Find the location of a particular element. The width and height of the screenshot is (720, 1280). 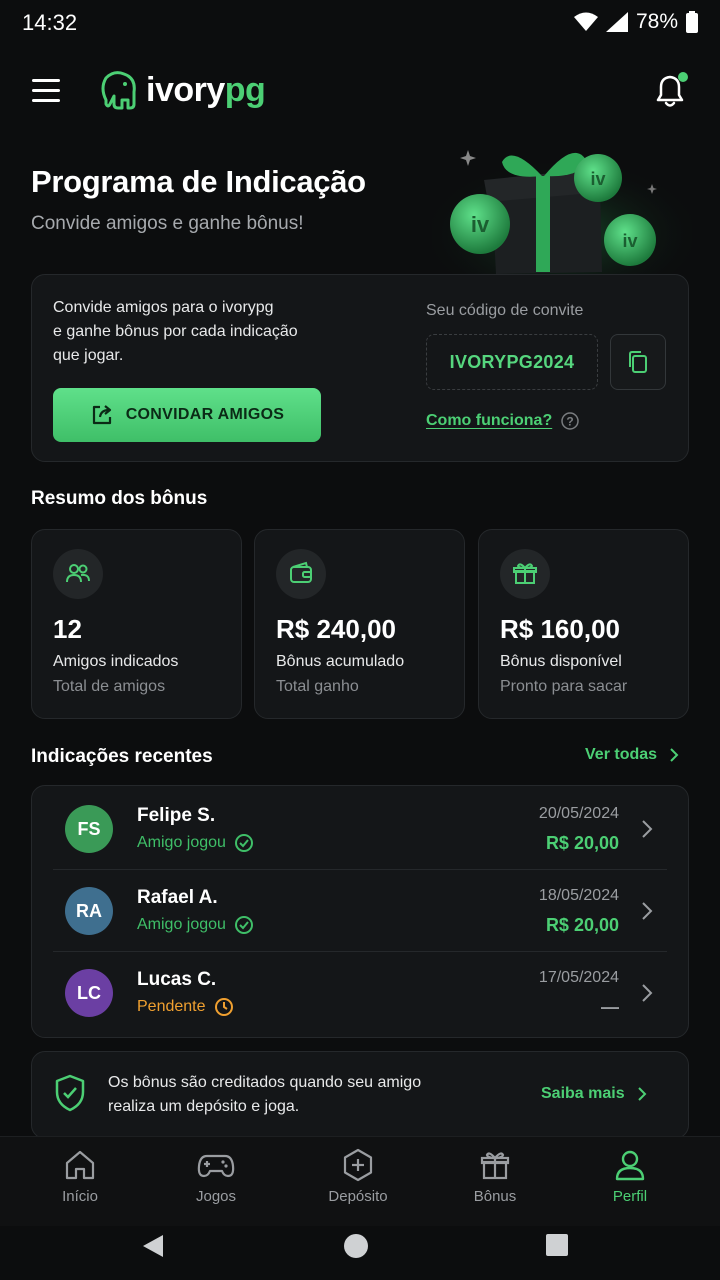

nav-item-profile: Perfil is located at coordinates (630, 1176).